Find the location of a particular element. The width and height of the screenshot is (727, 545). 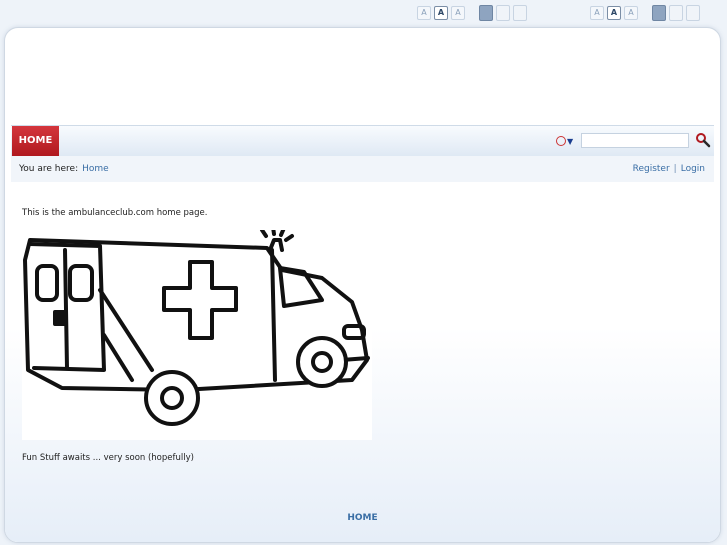

language-selector: ▼ is located at coordinates (566, 141).